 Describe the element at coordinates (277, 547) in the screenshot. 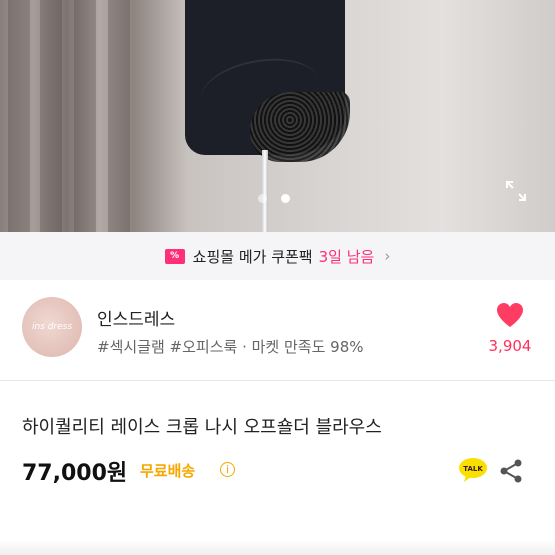

I see `bottom-bar` at that location.